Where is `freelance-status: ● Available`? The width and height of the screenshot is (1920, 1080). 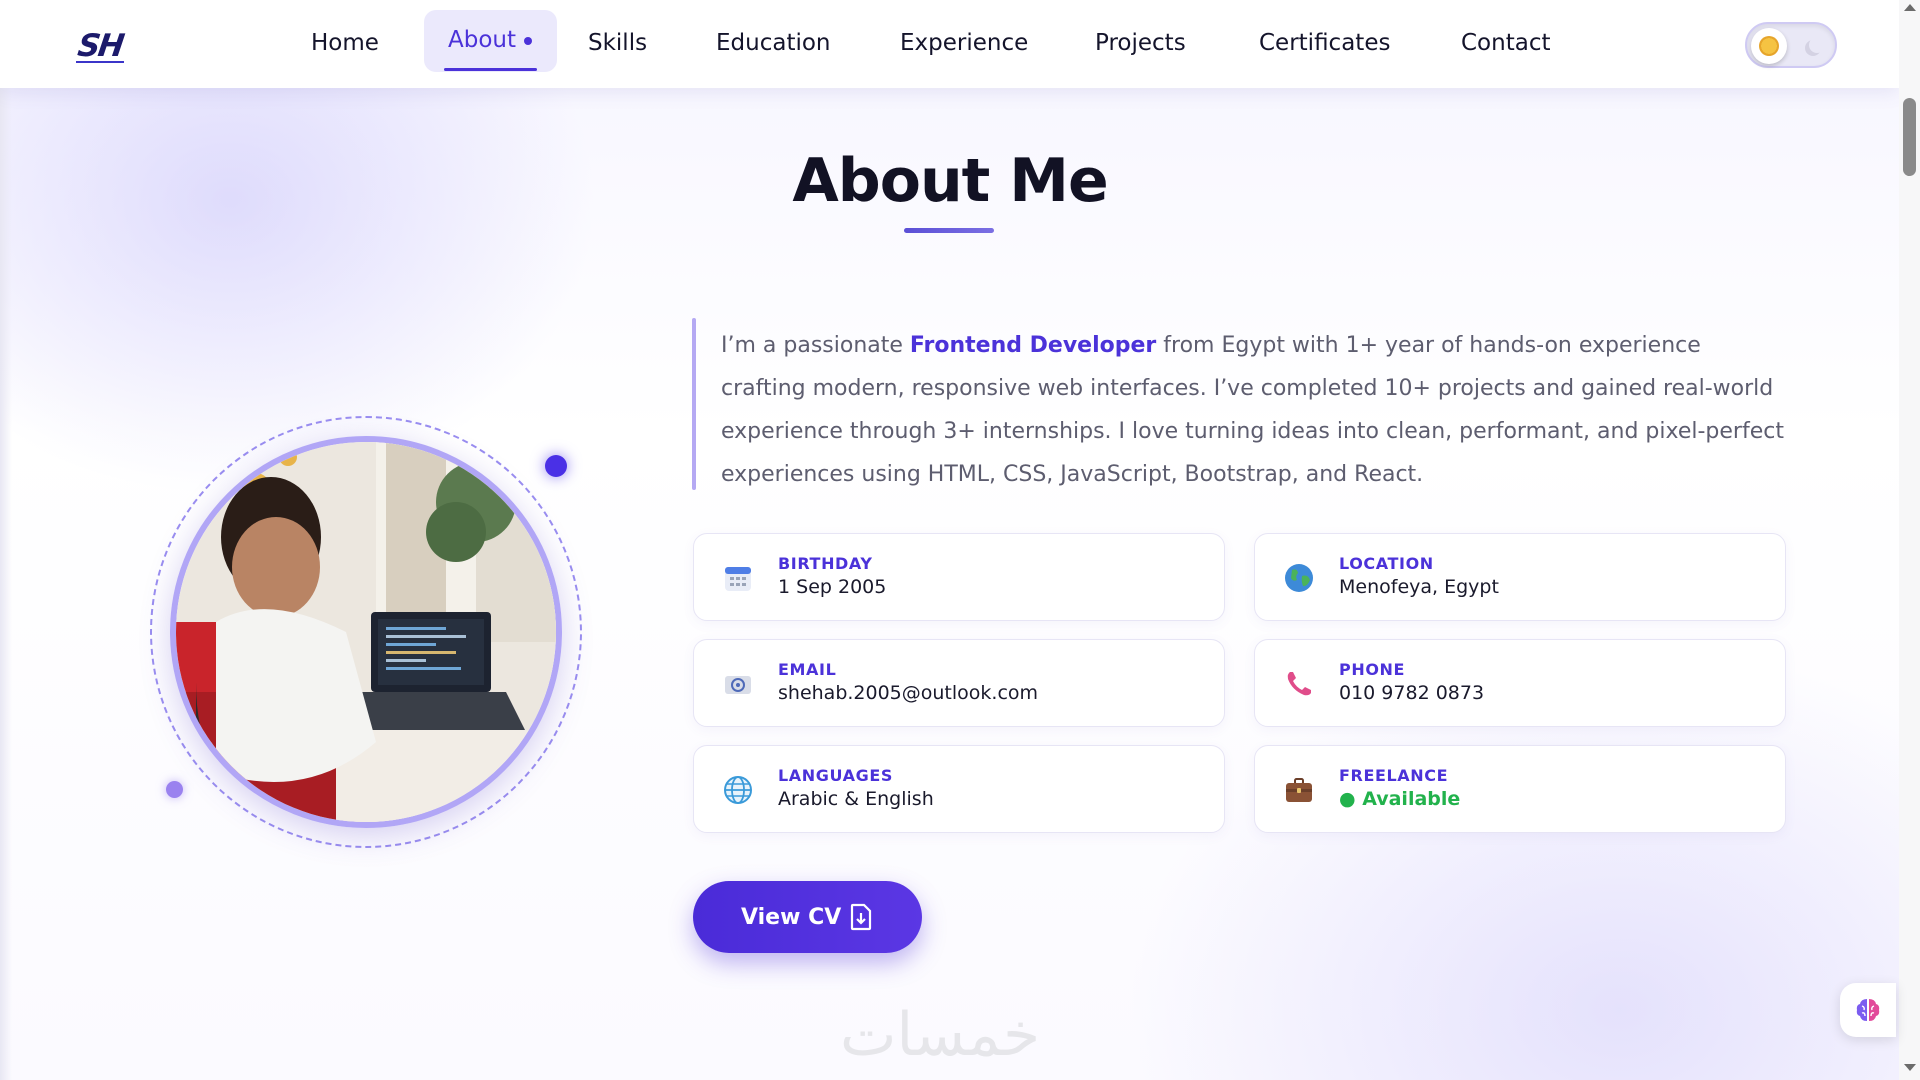 freelance-status: ● Available is located at coordinates (1400, 799).